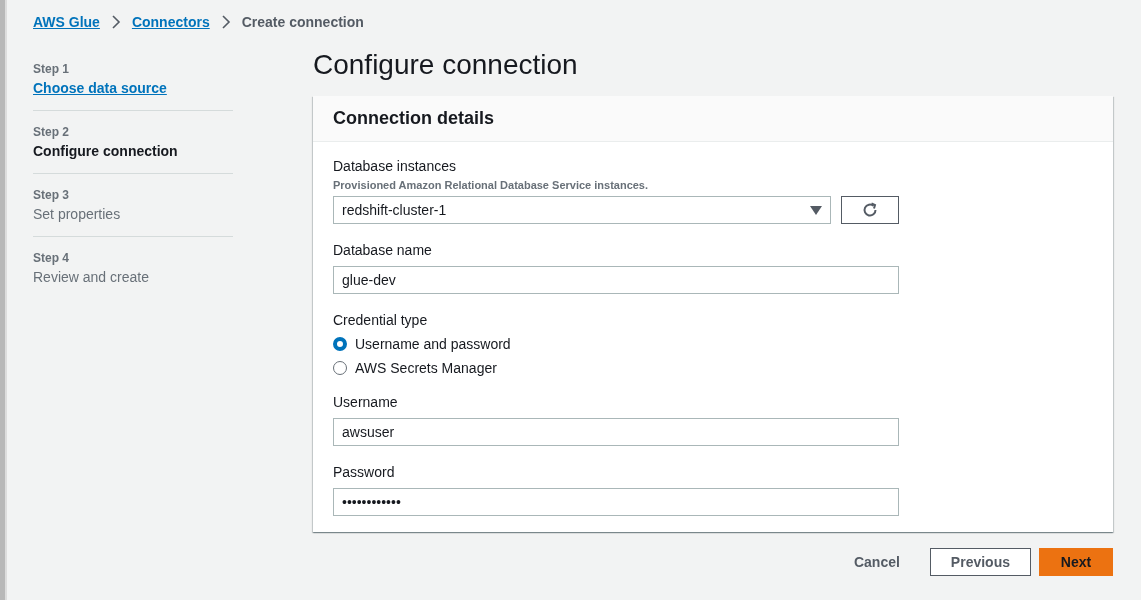  What do you see at coordinates (106, 151) in the screenshot?
I see `step-title-current: Configure connection` at bounding box center [106, 151].